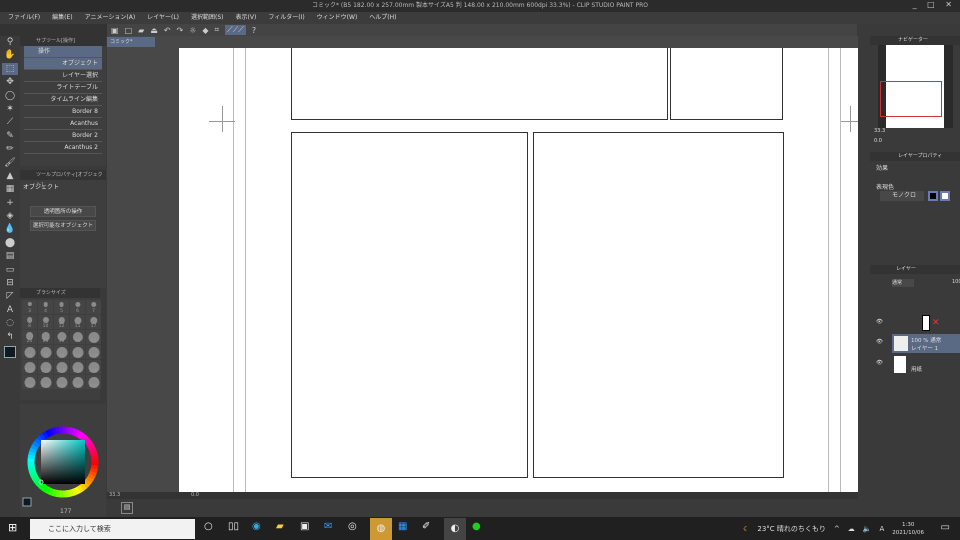 This screenshot has height=540, width=960. Describe the element at coordinates (45, 352) in the screenshot. I see `brush-size-cell: 70` at that location.